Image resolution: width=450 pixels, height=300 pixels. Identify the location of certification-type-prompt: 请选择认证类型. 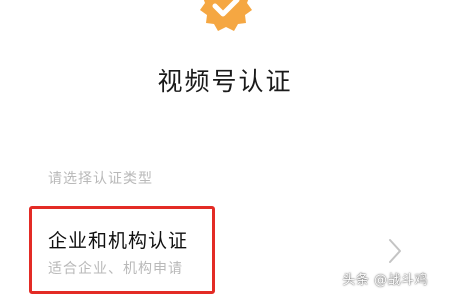
(100, 179).